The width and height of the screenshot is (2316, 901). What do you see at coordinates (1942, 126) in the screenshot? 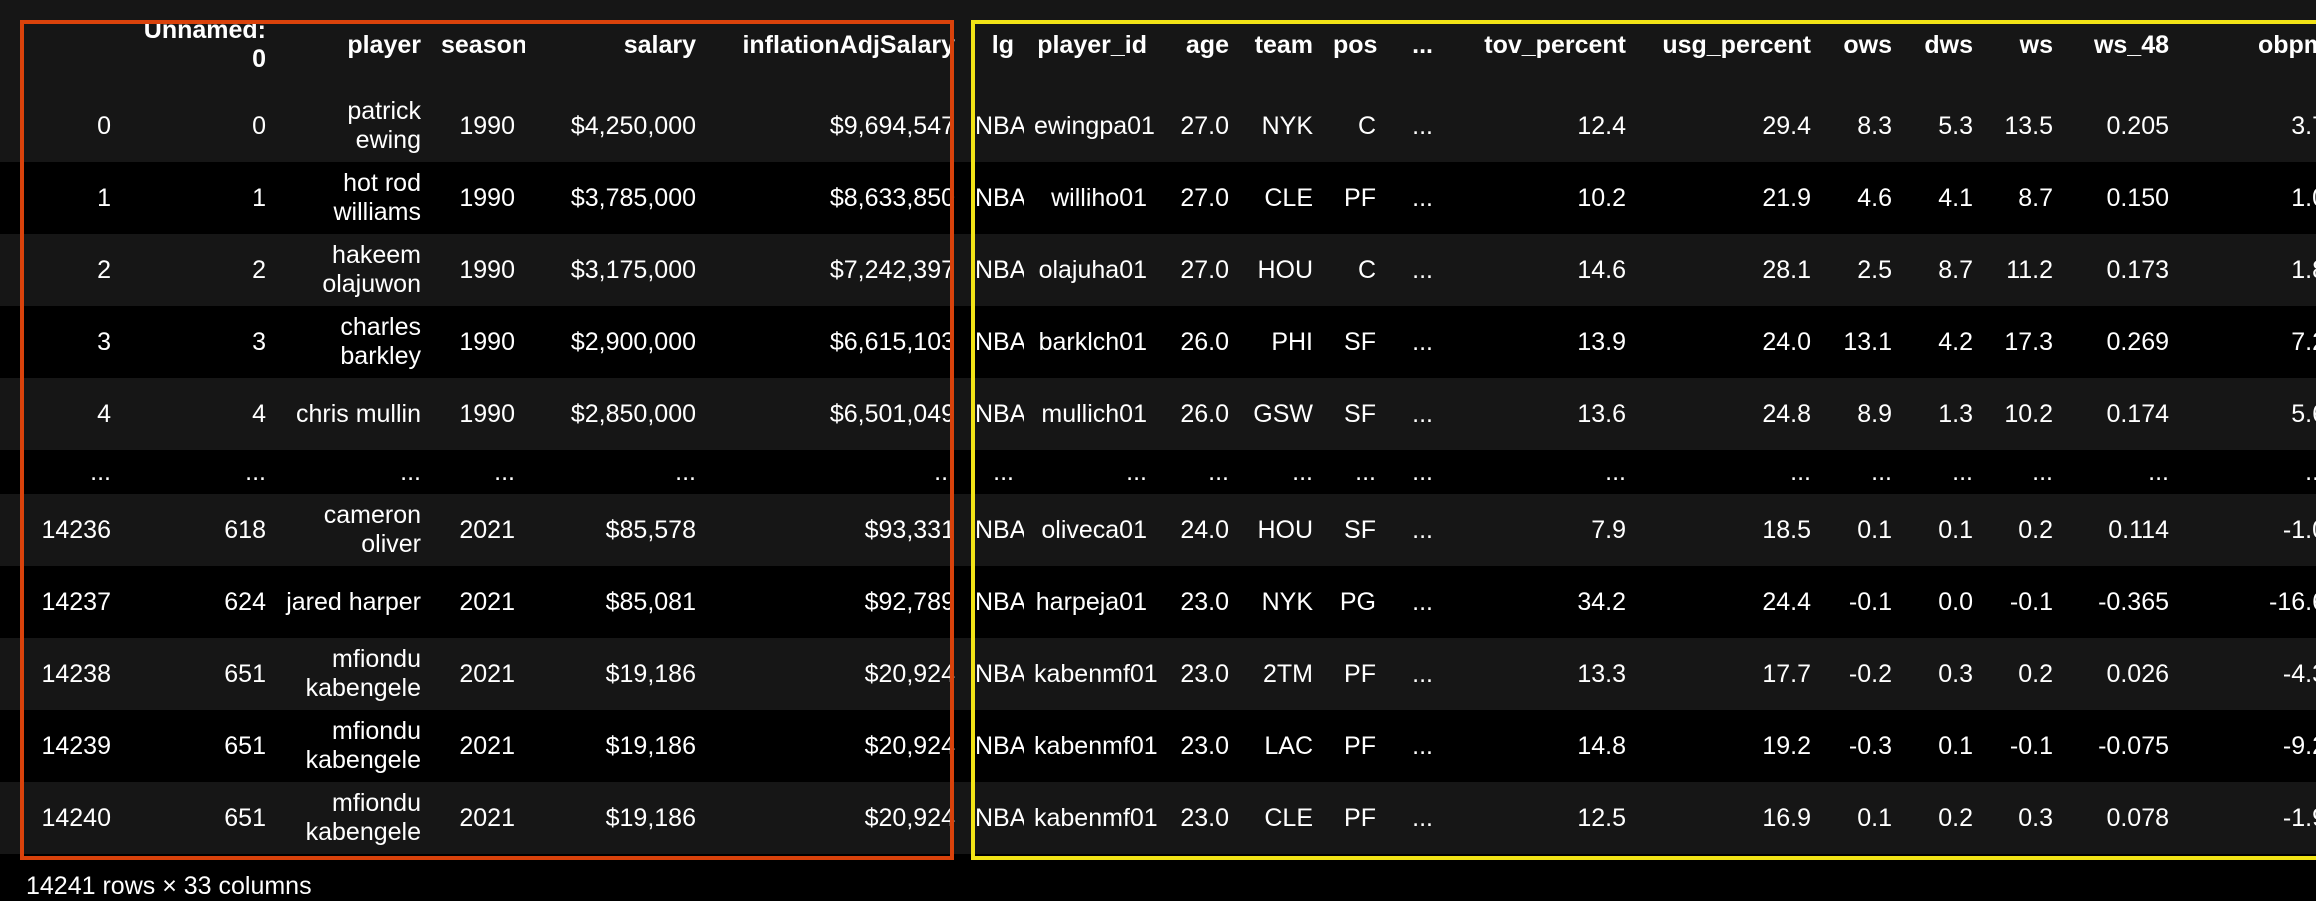
I see `table-cell: 5.3` at bounding box center [1942, 126].